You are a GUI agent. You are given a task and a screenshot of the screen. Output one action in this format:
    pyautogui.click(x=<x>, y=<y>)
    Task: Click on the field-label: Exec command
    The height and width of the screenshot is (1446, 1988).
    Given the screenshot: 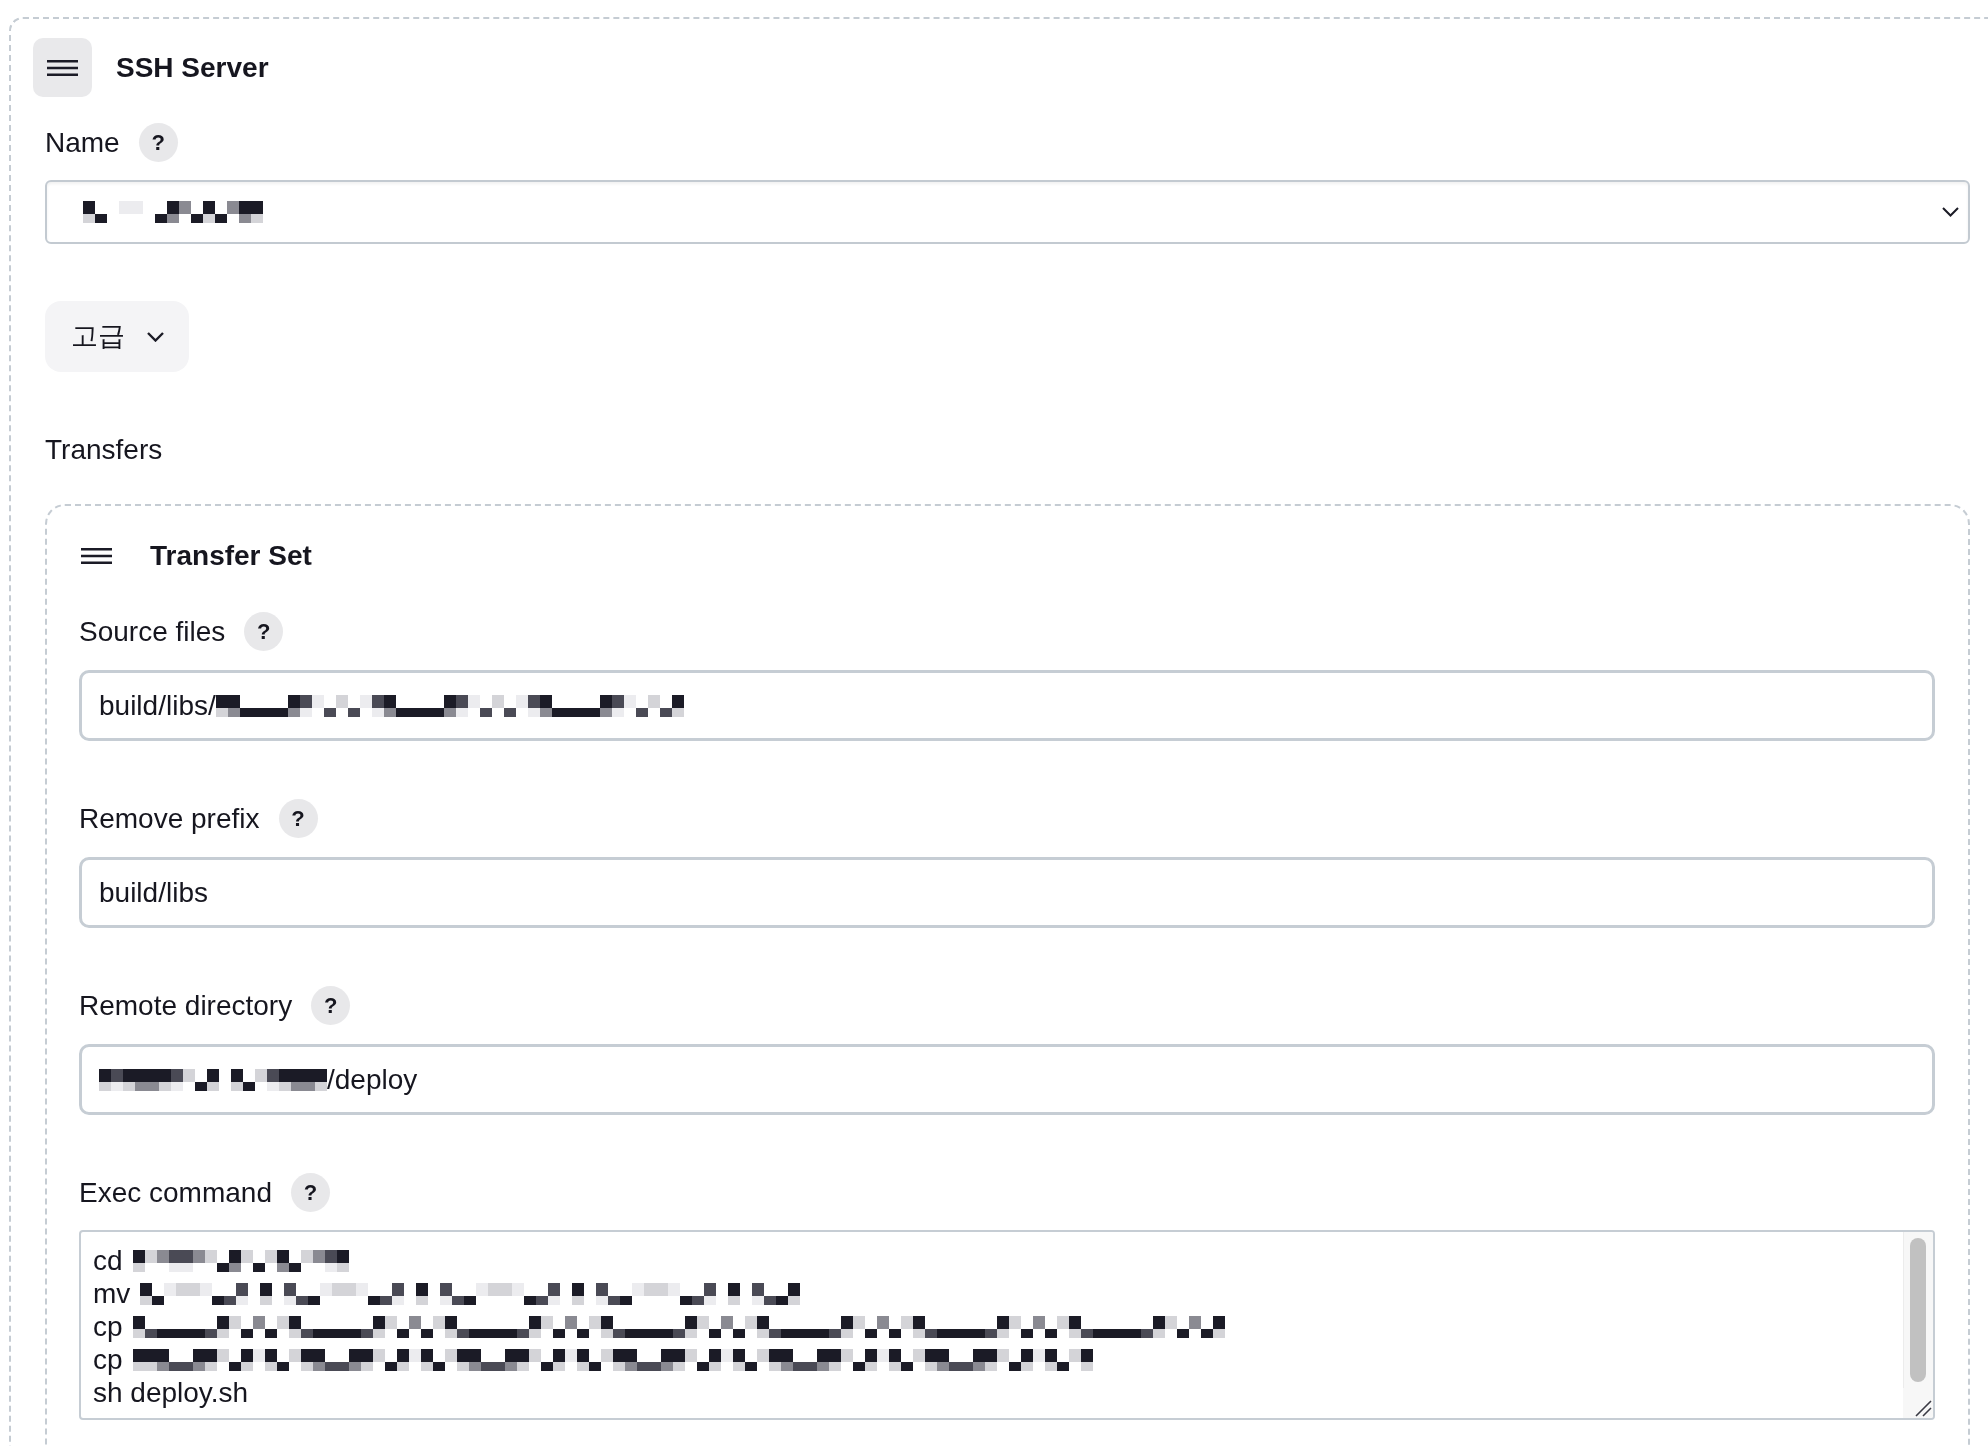 What is the action you would take?
    pyautogui.click(x=175, y=1192)
    